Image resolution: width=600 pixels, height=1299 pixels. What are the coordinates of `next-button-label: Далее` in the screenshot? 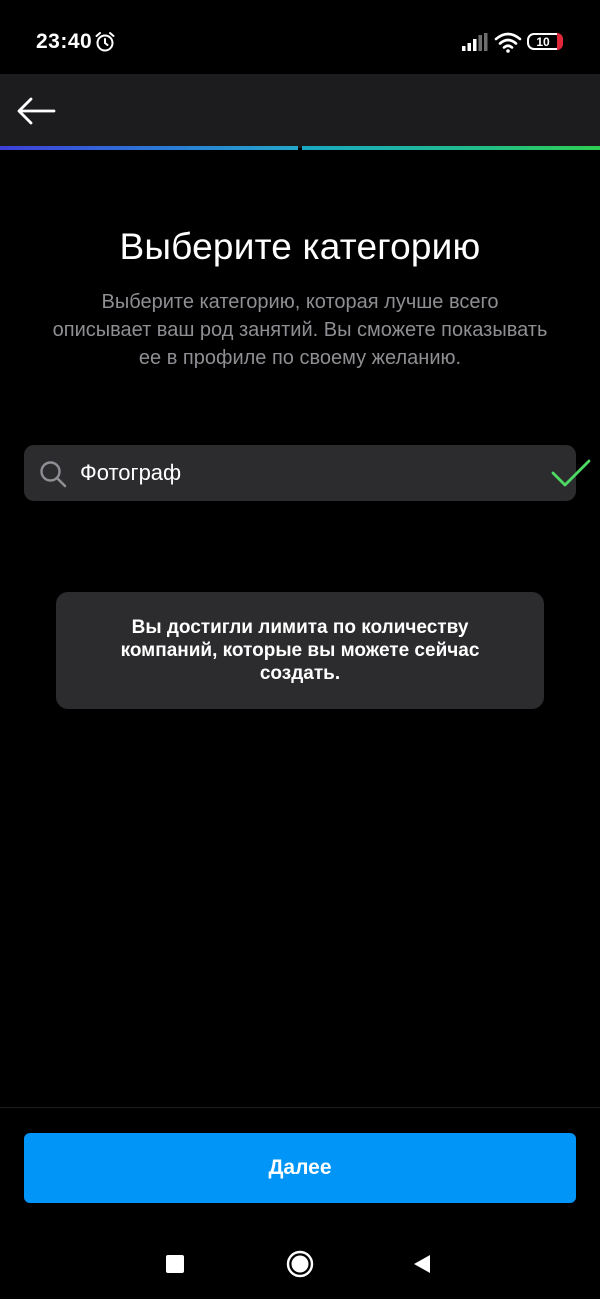 It's located at (300, 1167).